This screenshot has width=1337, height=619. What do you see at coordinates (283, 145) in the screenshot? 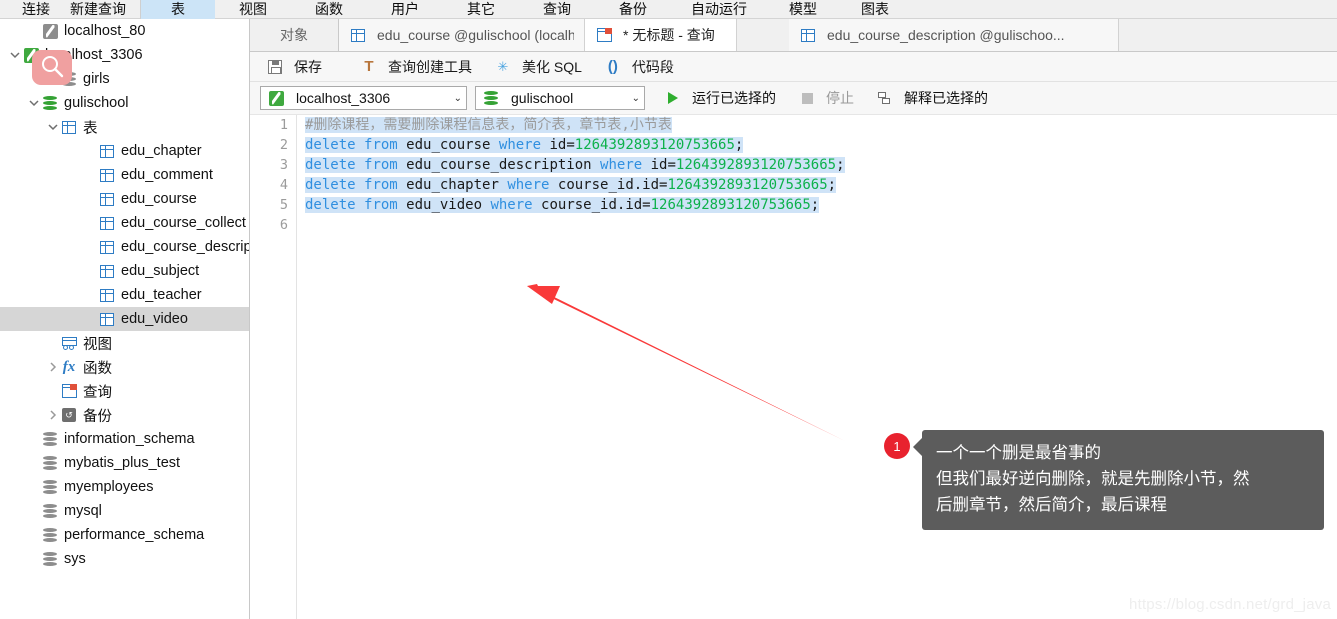
I see `line-number: 2` at bounding box center [283, 145].